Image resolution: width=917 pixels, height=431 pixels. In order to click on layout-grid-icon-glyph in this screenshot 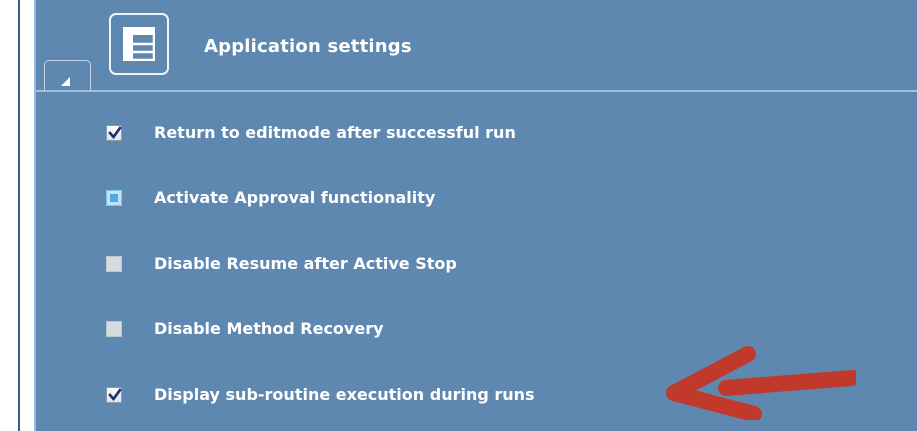, I will do `click(139, 44)`.